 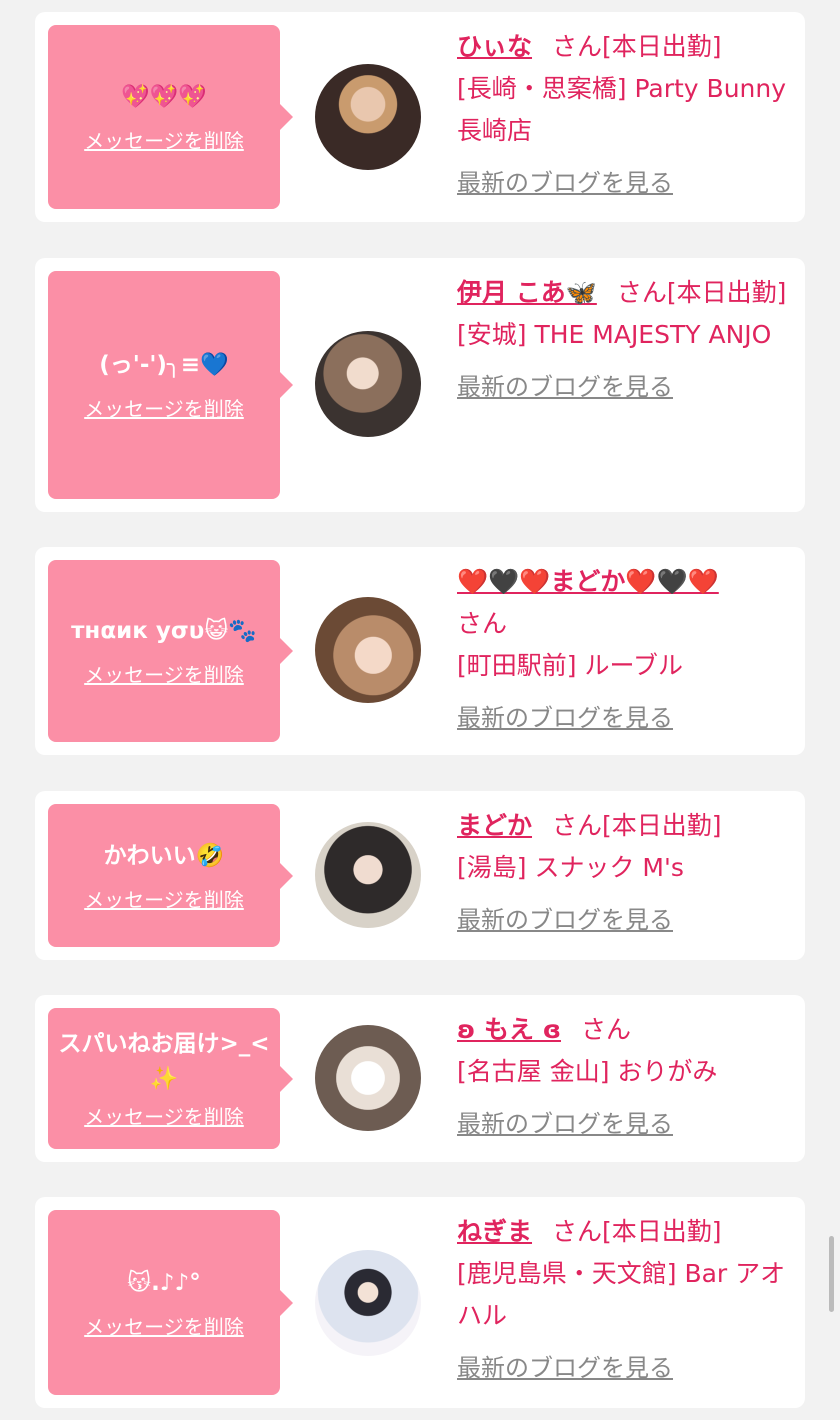 I want to click on cast-name-link: ねぎま, so click(x=494, y=1231).